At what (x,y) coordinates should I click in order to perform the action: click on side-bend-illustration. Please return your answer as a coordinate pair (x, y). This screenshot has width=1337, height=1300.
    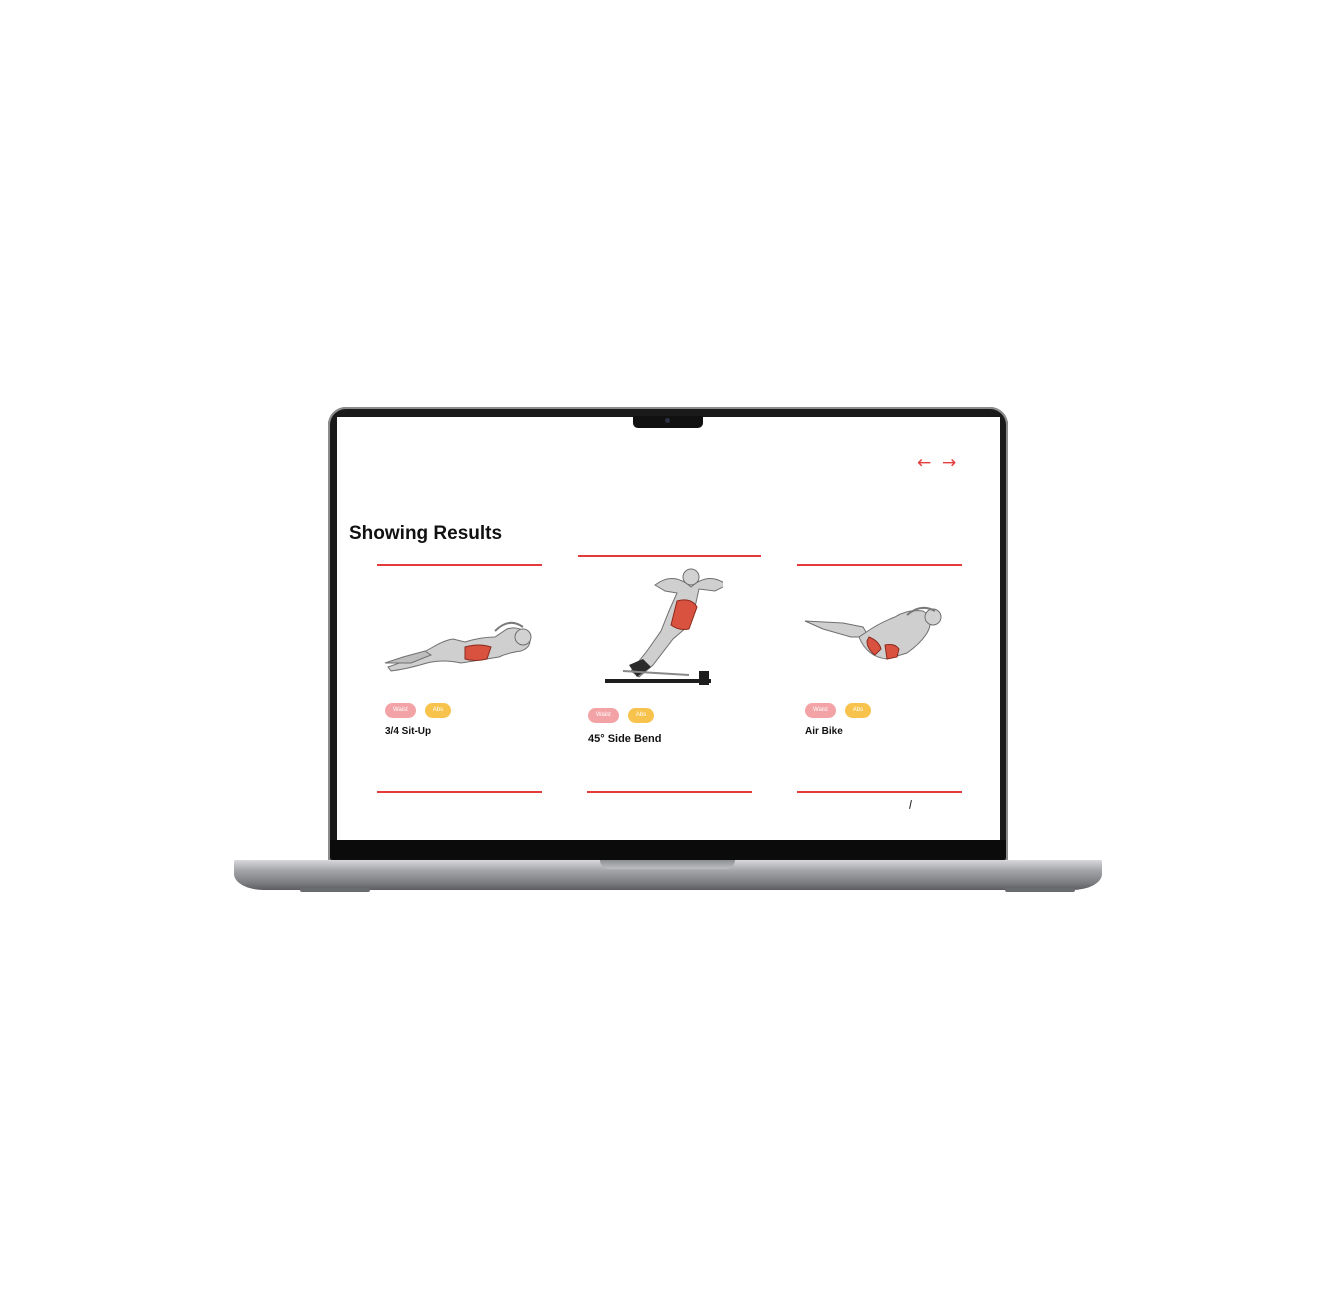
    Looking at the image, I should click on (664, 626).